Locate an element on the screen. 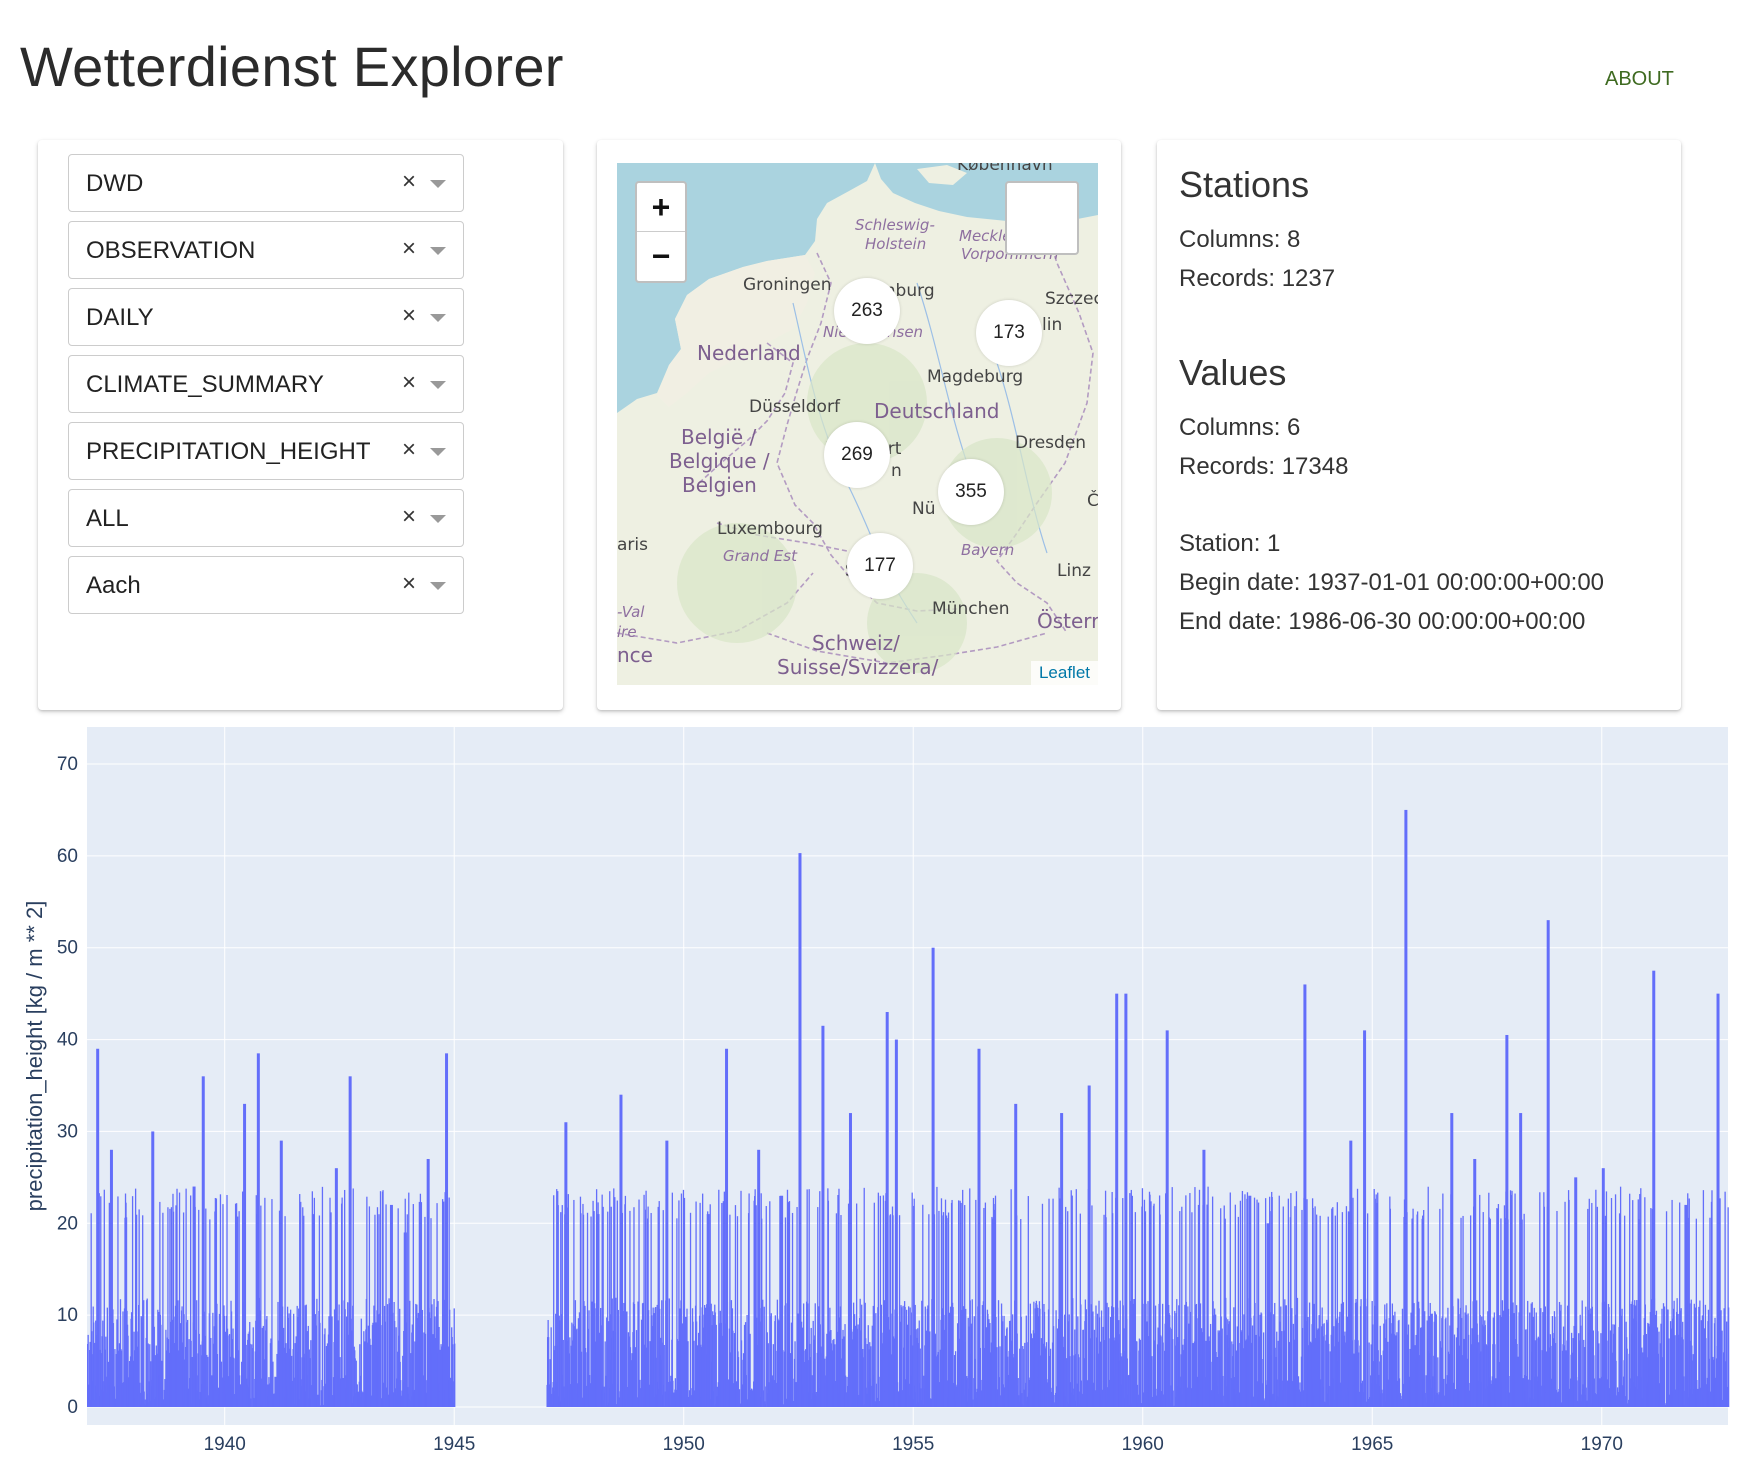 Image resolution: width=1744 pixels, height=1480 pixels. map-label: België / is located at coordinates (719, 437).